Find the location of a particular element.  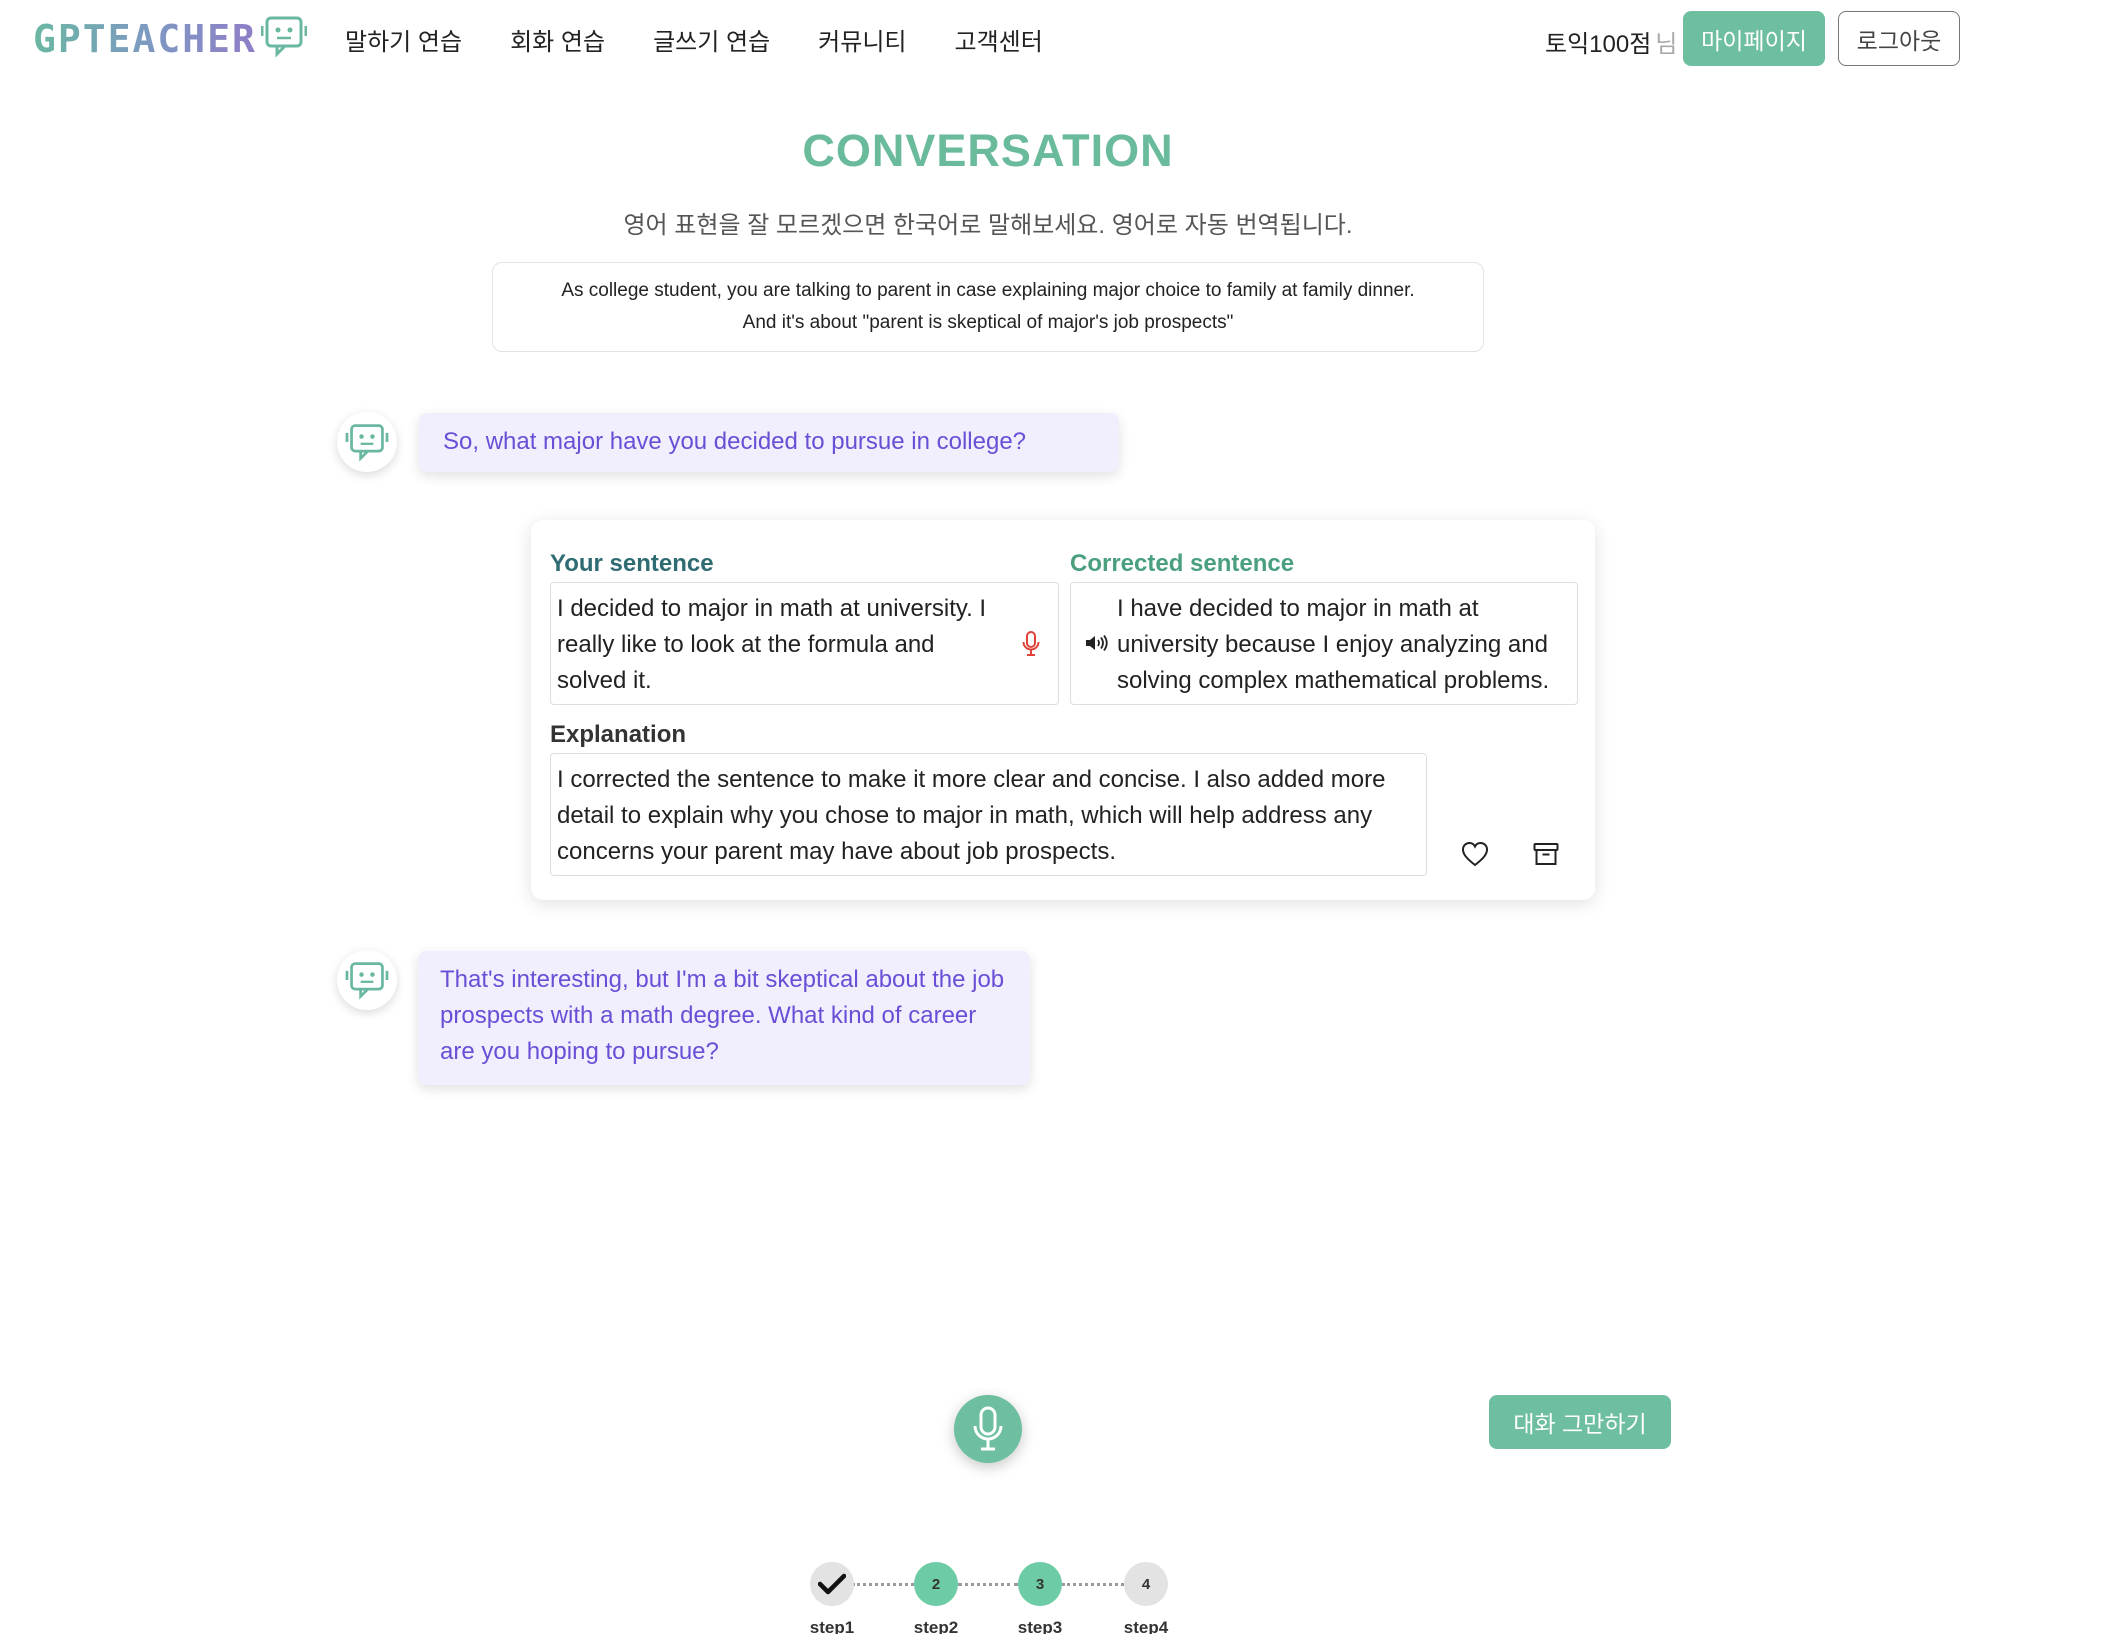

user-greeting: 토익100점 님 is located at coordinates (1611, 41).